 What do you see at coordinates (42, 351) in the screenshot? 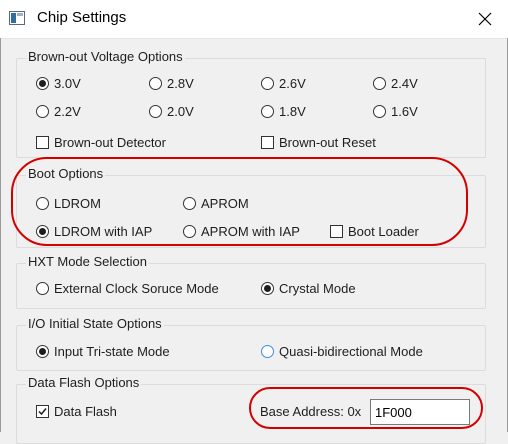
I see `io-tristate-radio` at bounding box center [42, 351].